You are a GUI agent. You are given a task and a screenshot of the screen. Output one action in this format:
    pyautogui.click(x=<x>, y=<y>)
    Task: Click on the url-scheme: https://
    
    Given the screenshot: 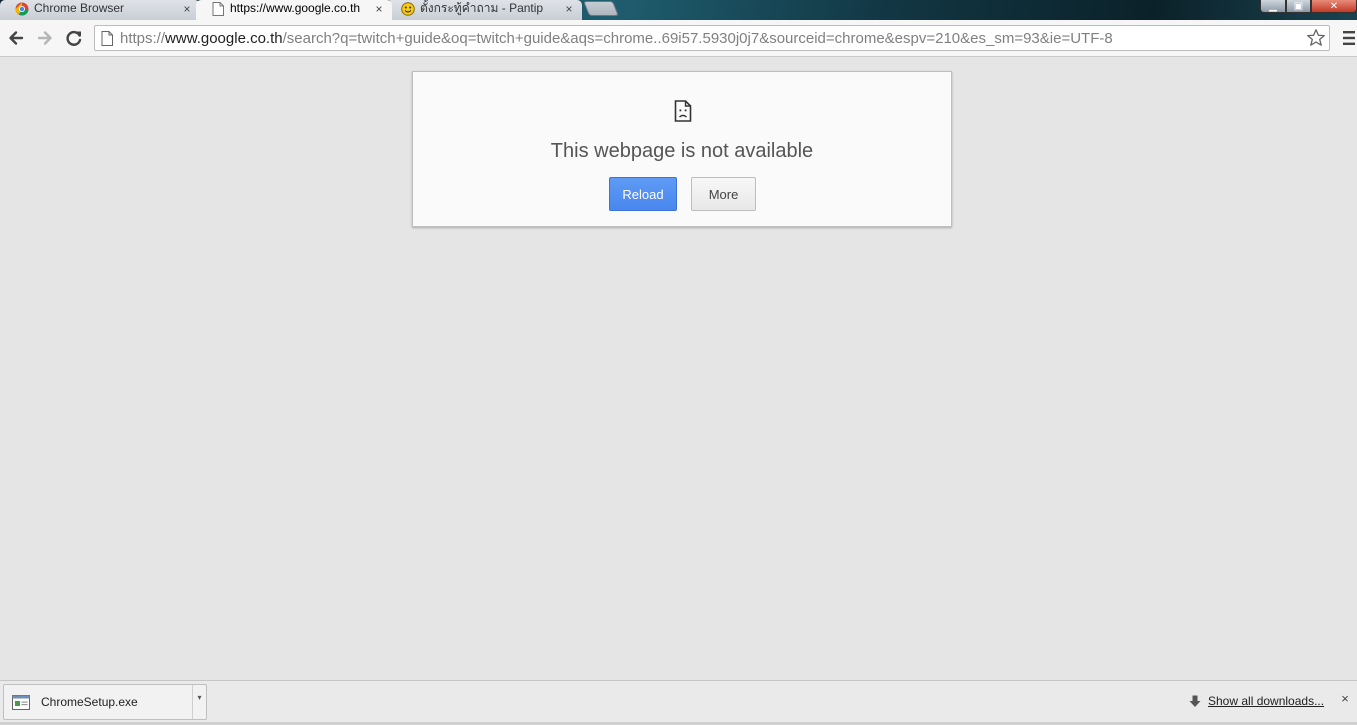 What is the action you would take?
    pyautogui.click(x=143, y=38)
    